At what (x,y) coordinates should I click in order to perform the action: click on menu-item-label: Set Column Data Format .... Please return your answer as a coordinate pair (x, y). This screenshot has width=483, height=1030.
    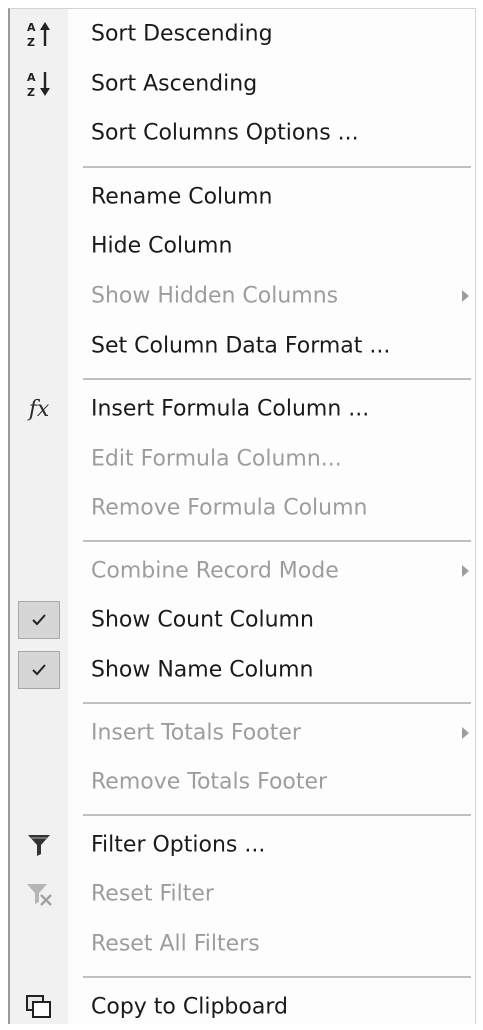
    Looking at the image, I should click on (241, 346).